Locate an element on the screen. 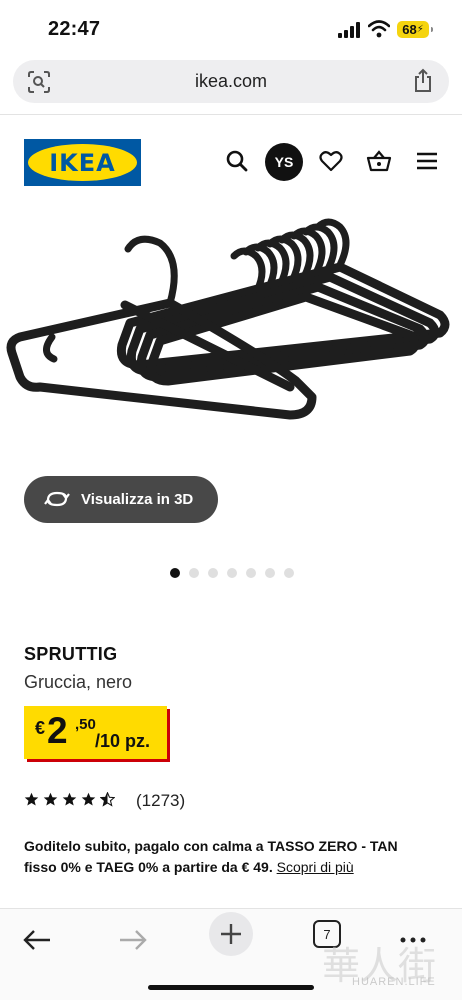 The image size is (462, 1000). new-tab-button is located at coordinates (231, 934).